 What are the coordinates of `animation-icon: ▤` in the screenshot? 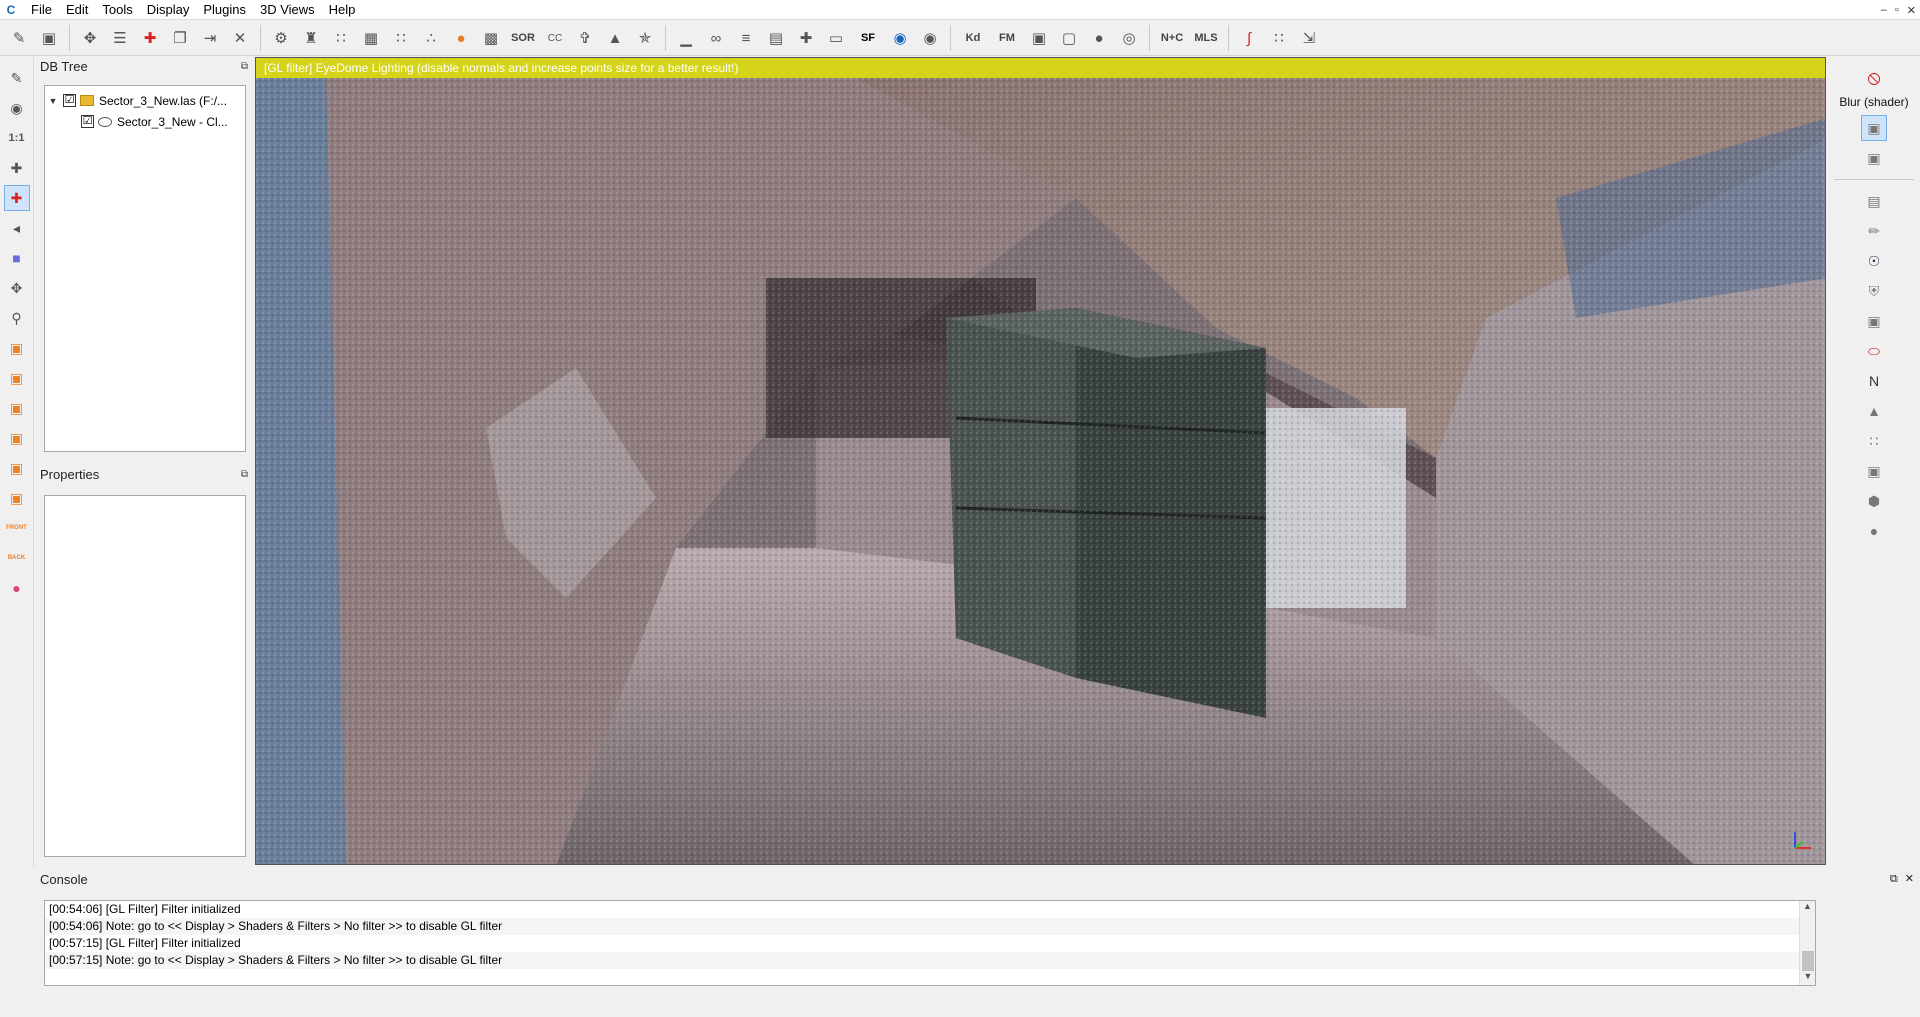 It's located at (1874, 201).